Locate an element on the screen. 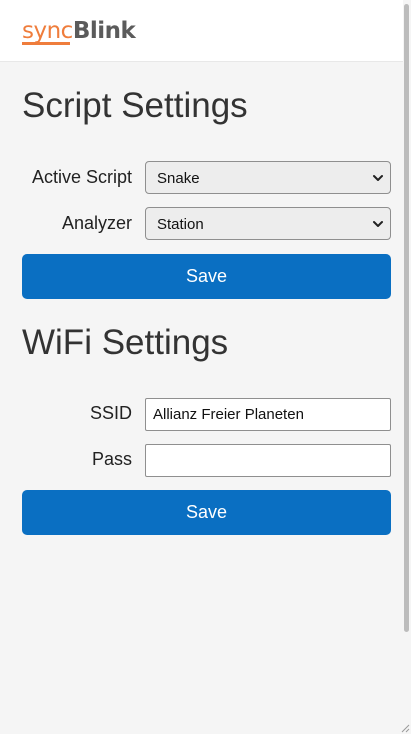 This screenshot has width=411, height=734. wifi-save-button: Save is located at coordinates (206, 512).